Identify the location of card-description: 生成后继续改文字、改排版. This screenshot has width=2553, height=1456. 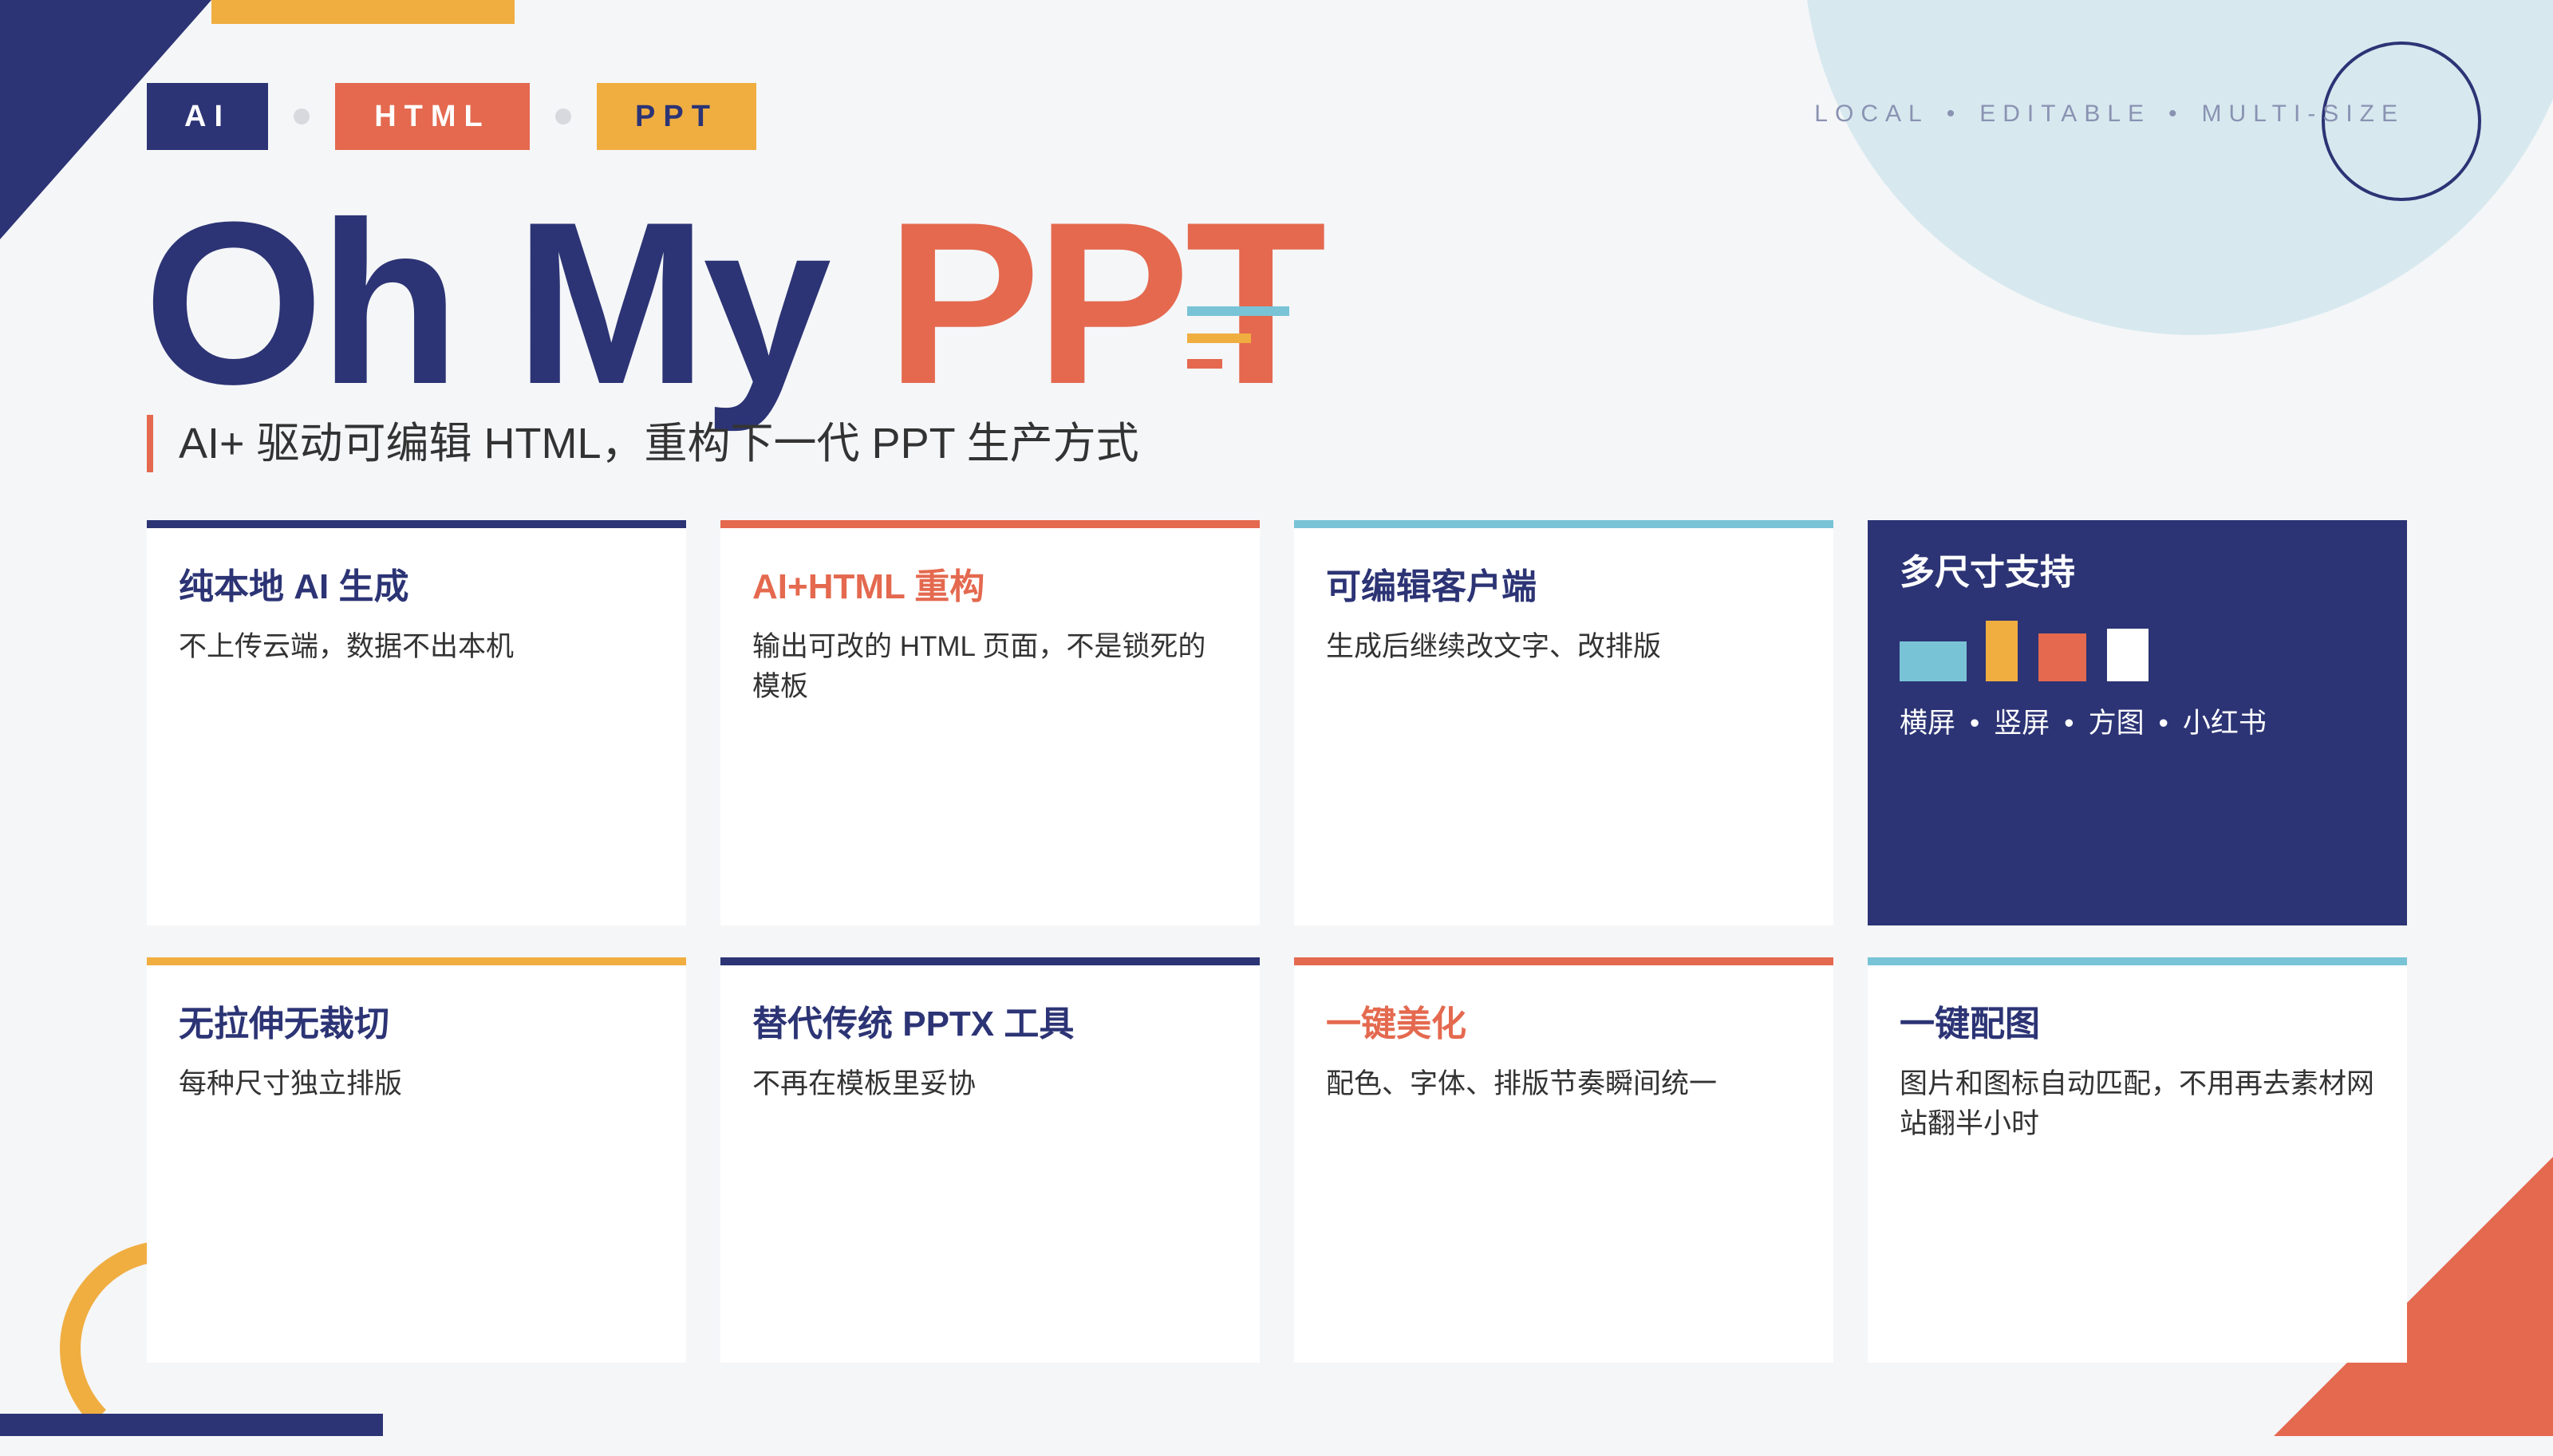
(1494, 646).